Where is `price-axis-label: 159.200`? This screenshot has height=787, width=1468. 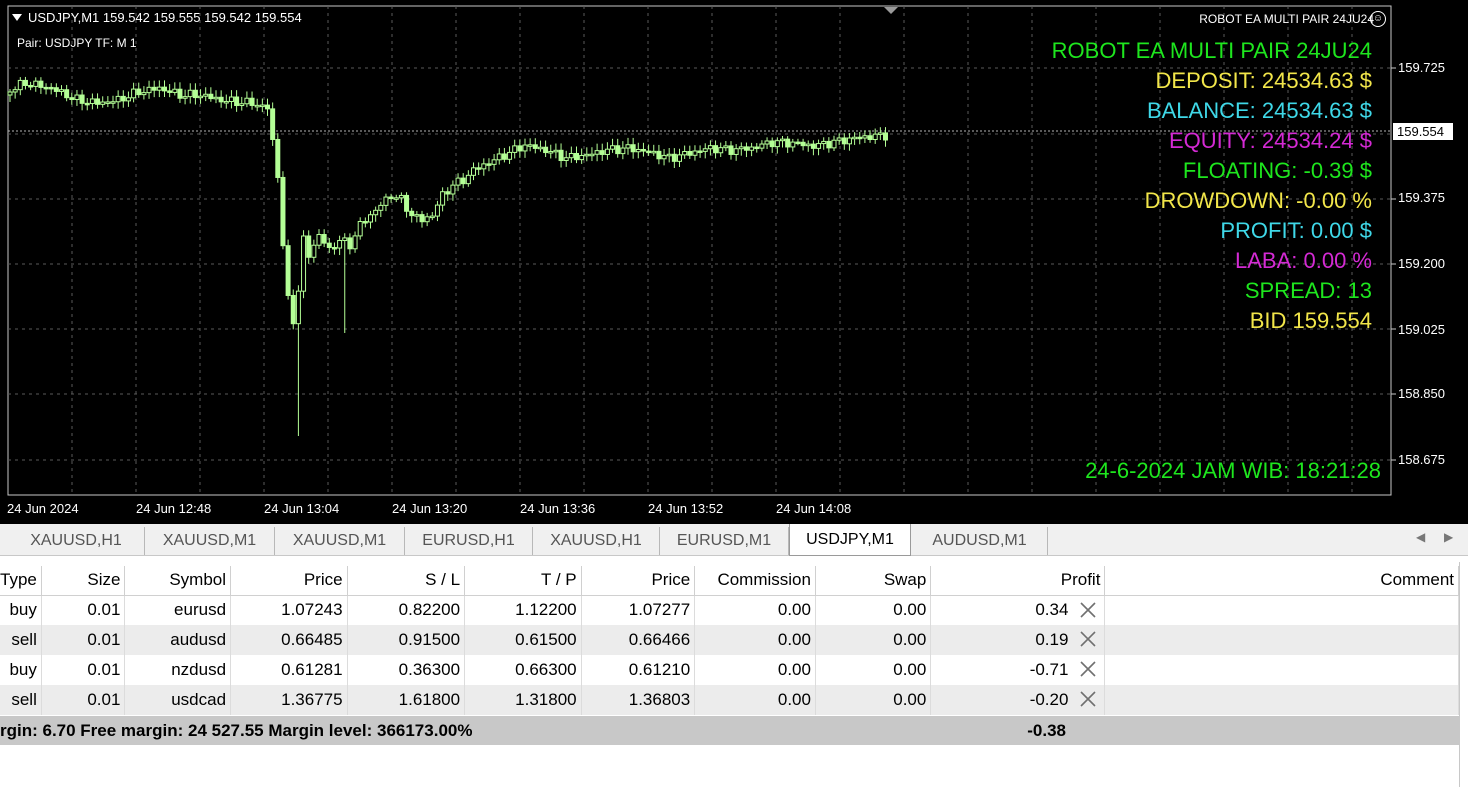 price-axis-label: 159.200 is located at coordinates (1421, 263).